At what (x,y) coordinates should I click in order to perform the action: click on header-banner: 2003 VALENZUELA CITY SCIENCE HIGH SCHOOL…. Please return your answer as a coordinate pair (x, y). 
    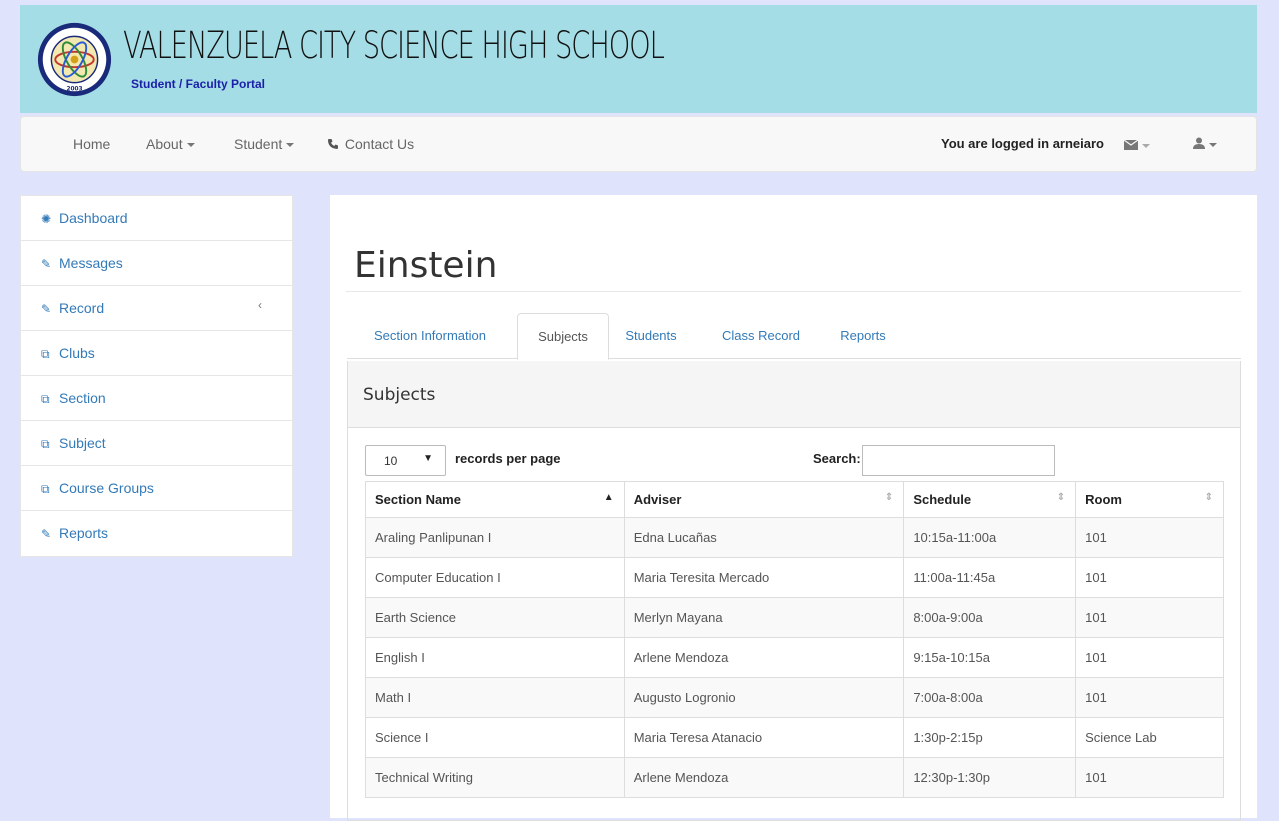
    Looking at the image, I should click on (638, 59).